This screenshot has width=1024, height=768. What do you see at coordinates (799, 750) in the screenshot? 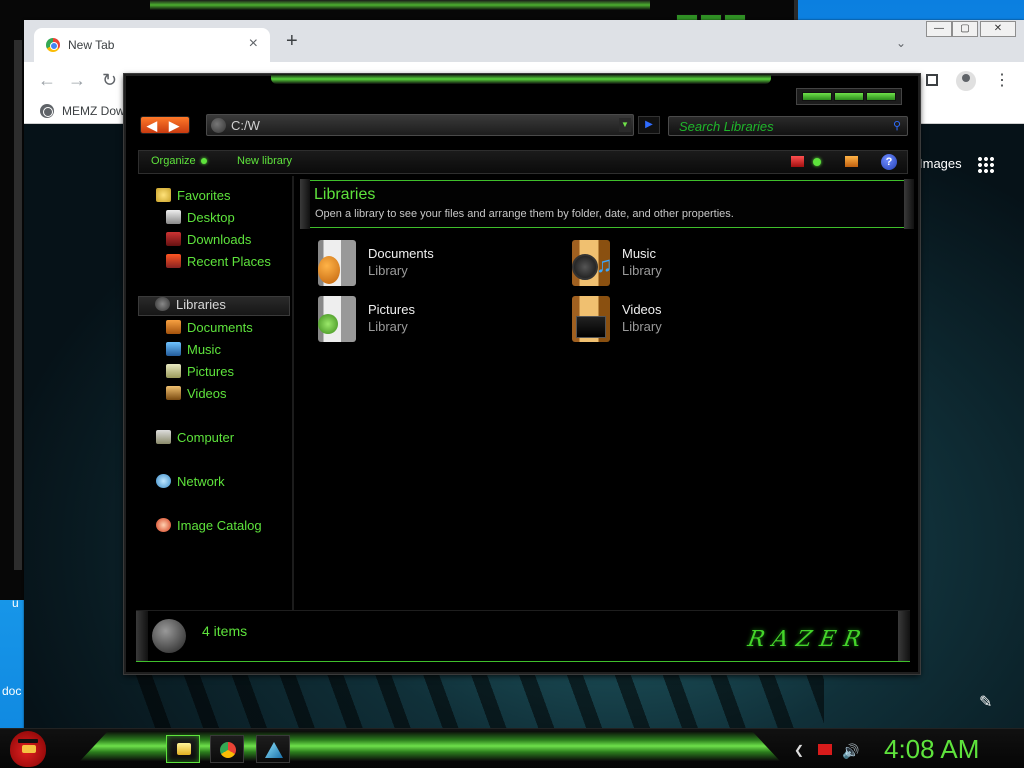
I see `tray-arrow-icon: ❮` at bounding box center [799, 750].